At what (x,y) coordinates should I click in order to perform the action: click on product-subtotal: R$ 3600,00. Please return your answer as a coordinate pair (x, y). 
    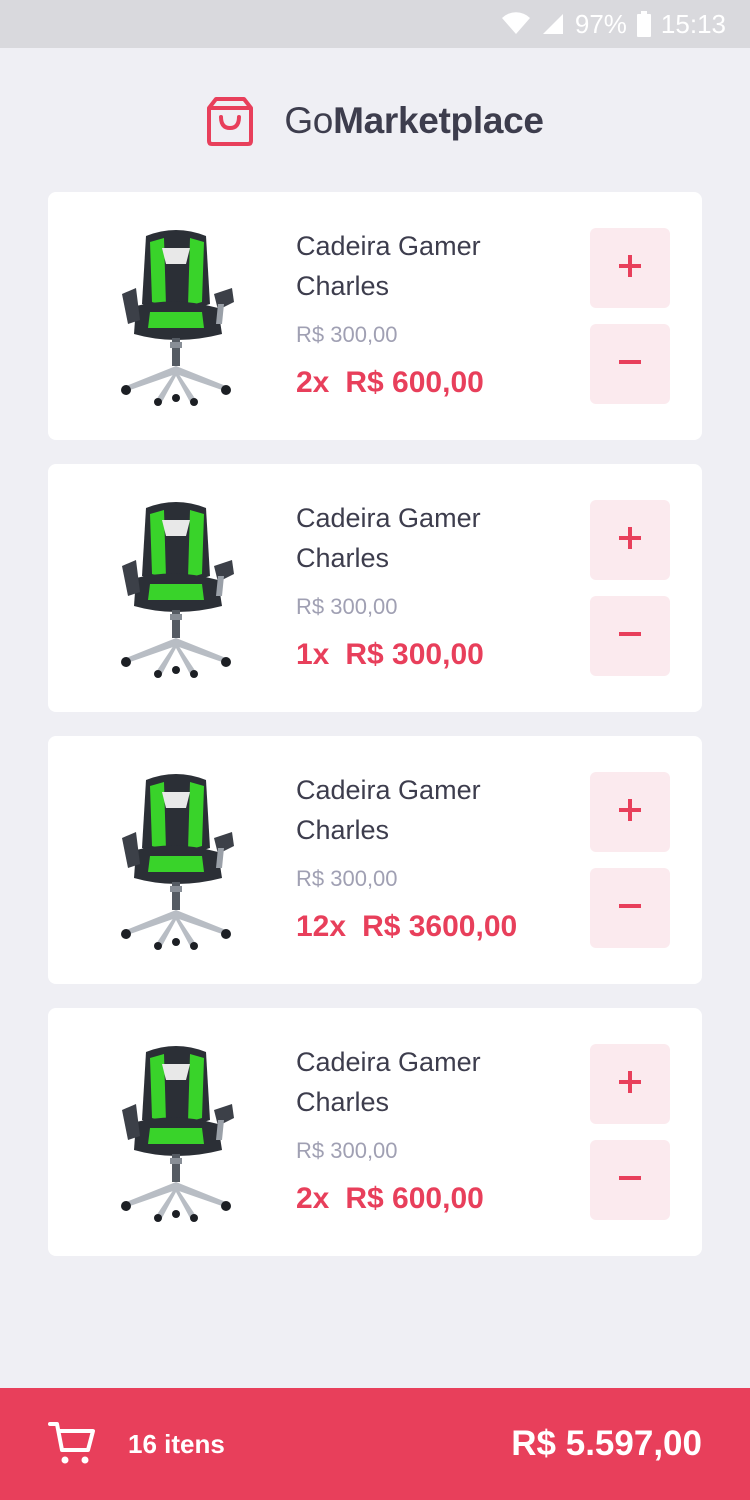
    Looking at the image, I should click on (440, 926).